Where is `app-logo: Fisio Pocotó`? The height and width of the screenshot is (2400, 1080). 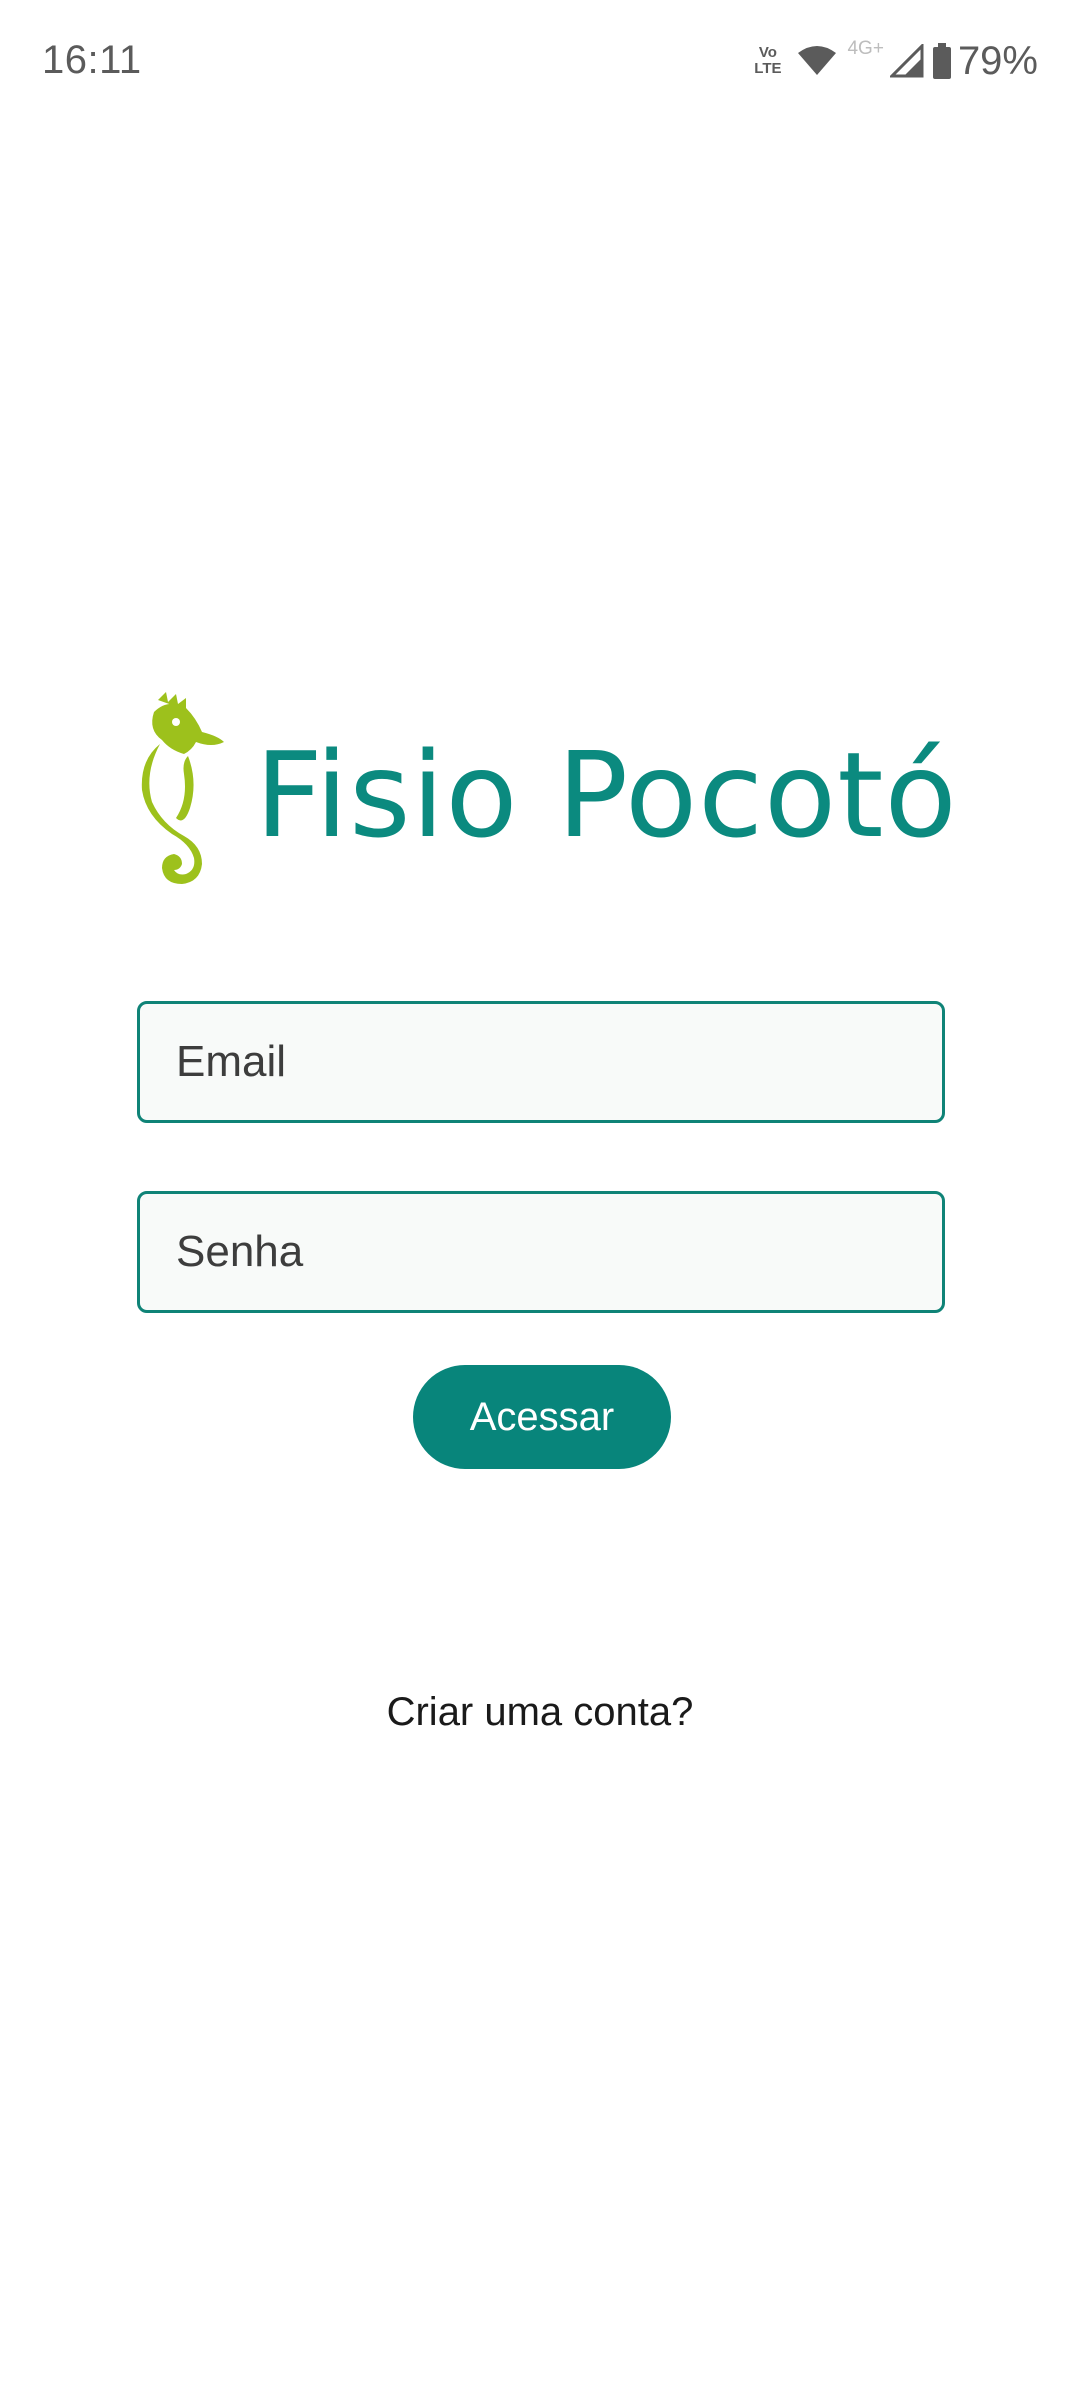
app-logo: Fisio Pocotó is located at coordinates (548, 790).